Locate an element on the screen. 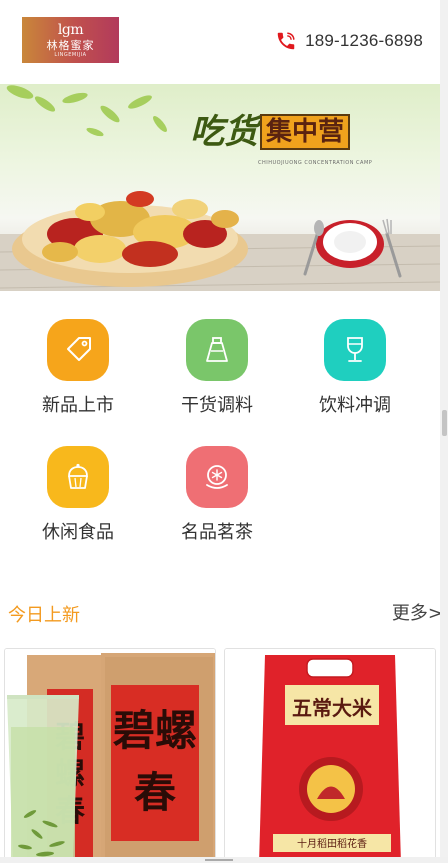 This screenshot has height=863, width=448. banner-title-green: 吃货 is located at coordinates (224, 132).